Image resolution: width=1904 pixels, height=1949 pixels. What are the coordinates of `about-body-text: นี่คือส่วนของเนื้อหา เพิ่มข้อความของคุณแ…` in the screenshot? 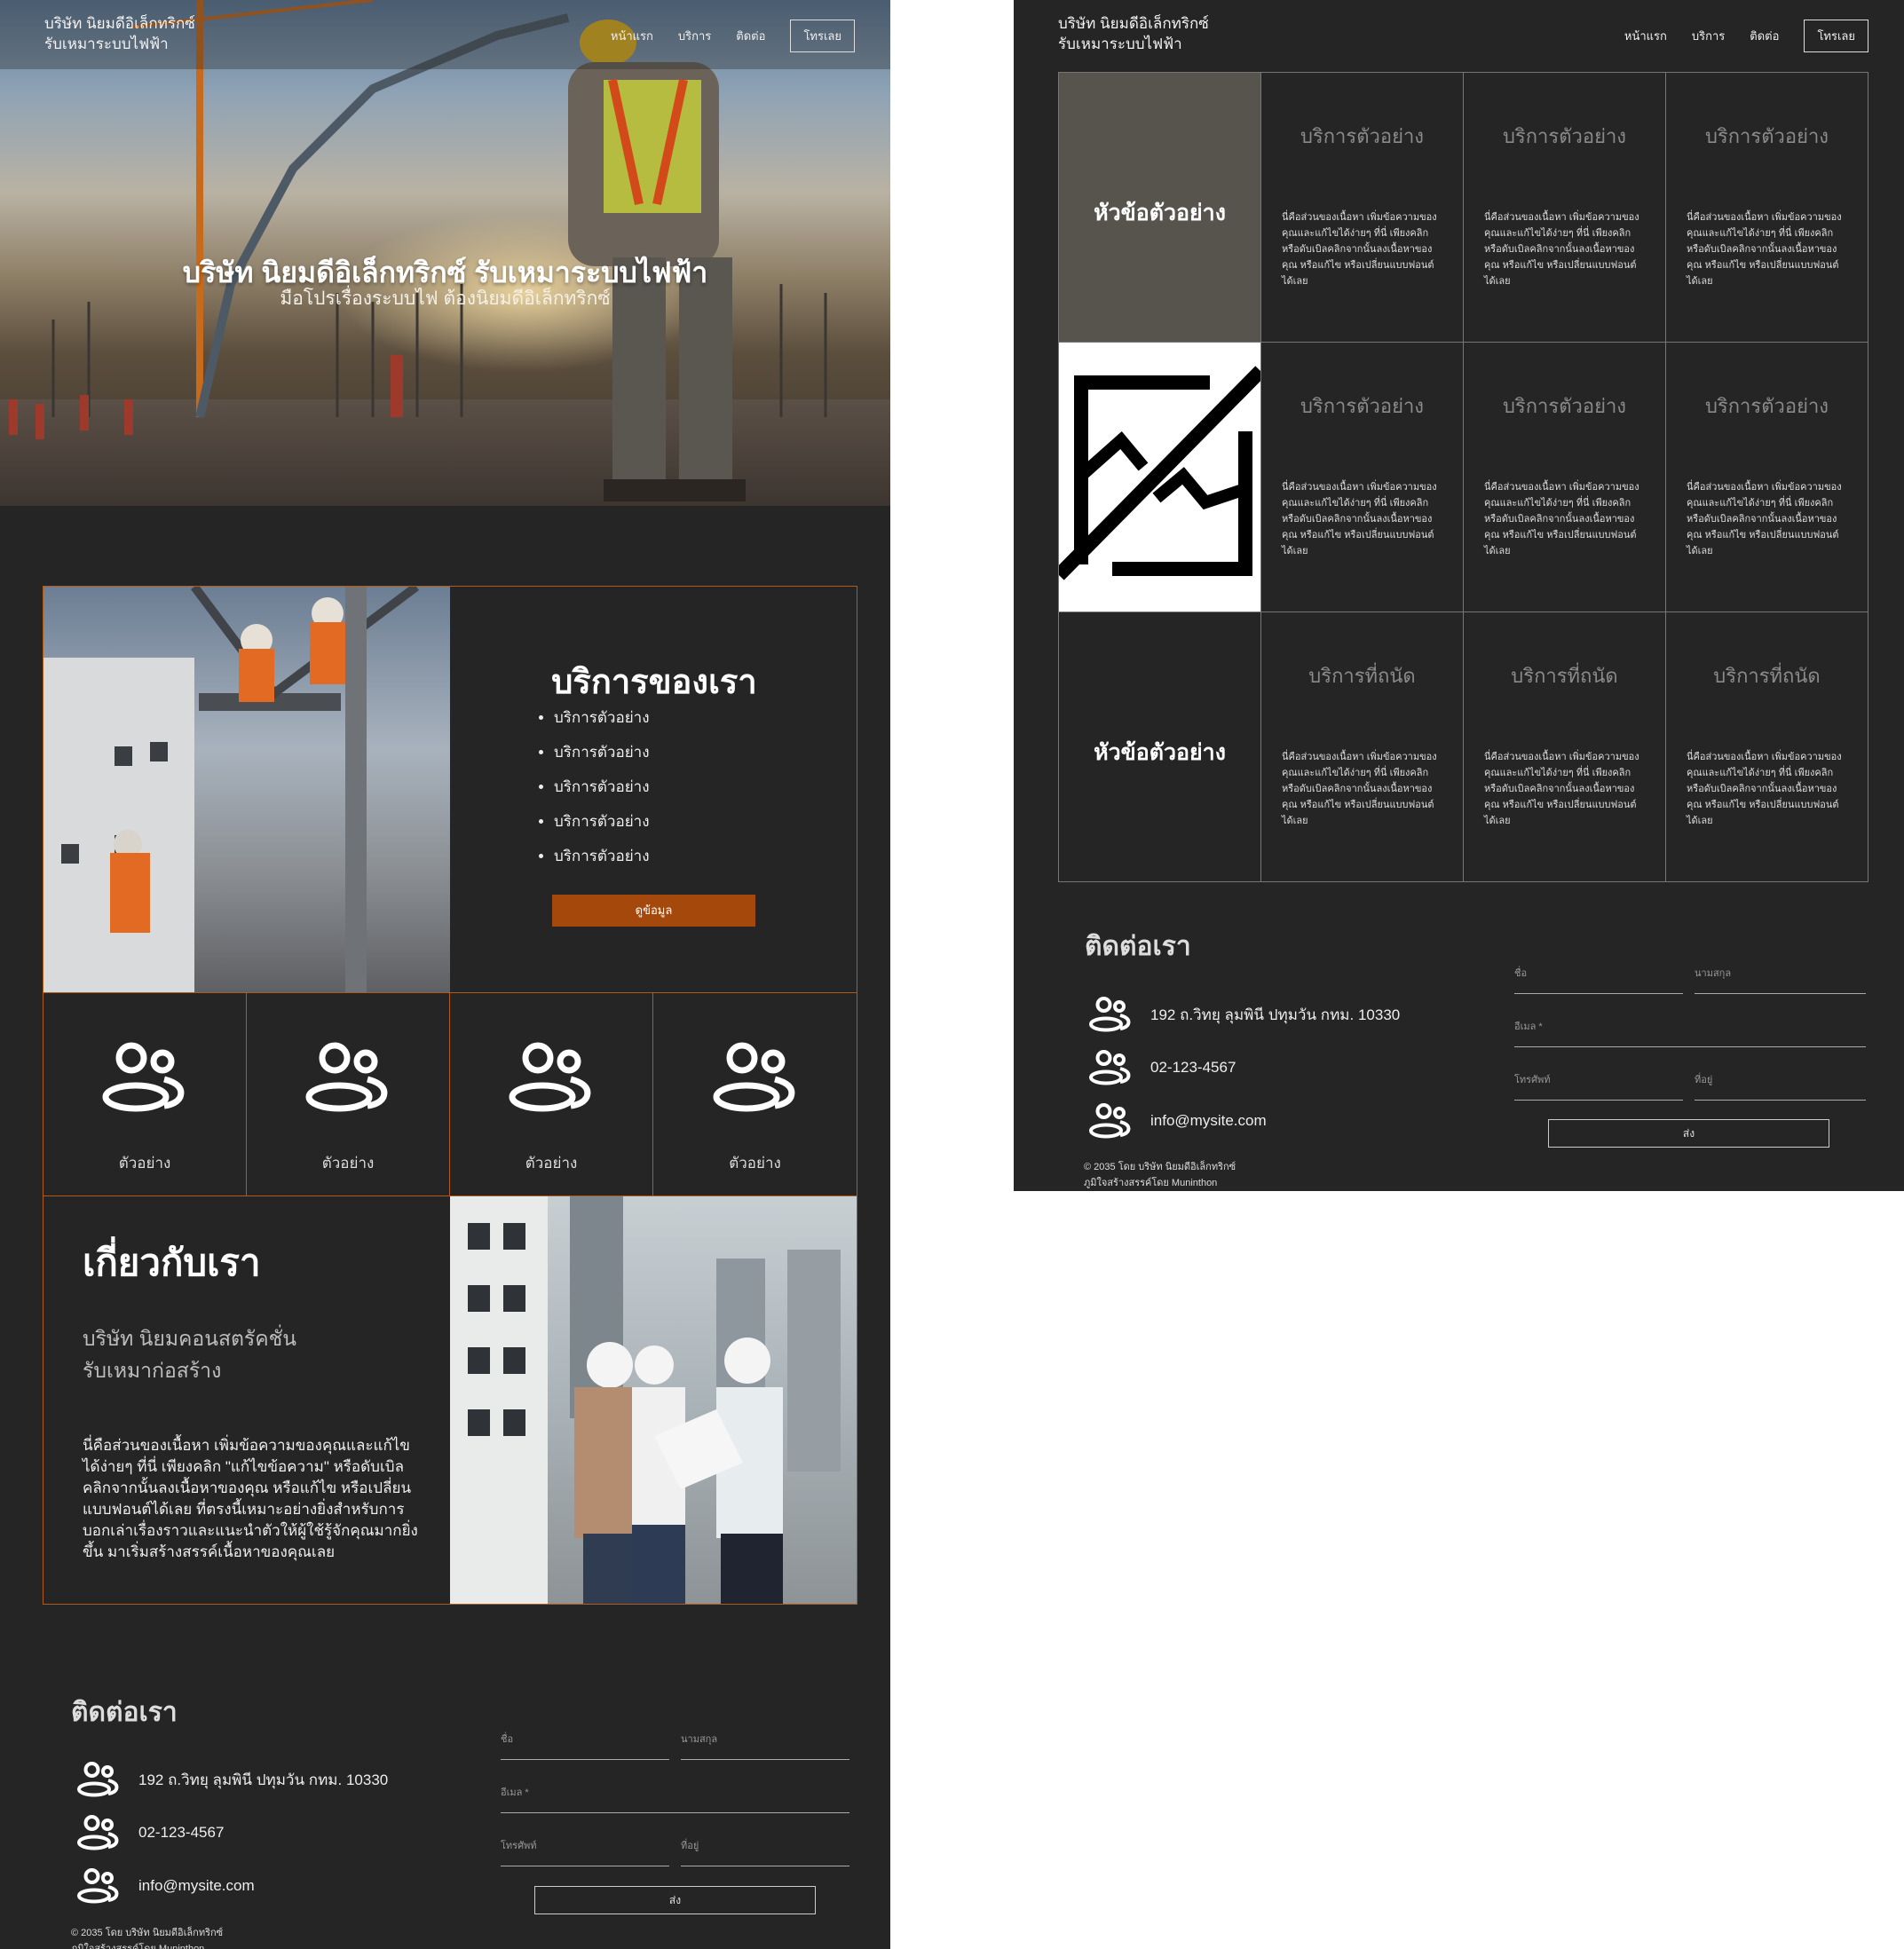 It's located at (250, 1498).